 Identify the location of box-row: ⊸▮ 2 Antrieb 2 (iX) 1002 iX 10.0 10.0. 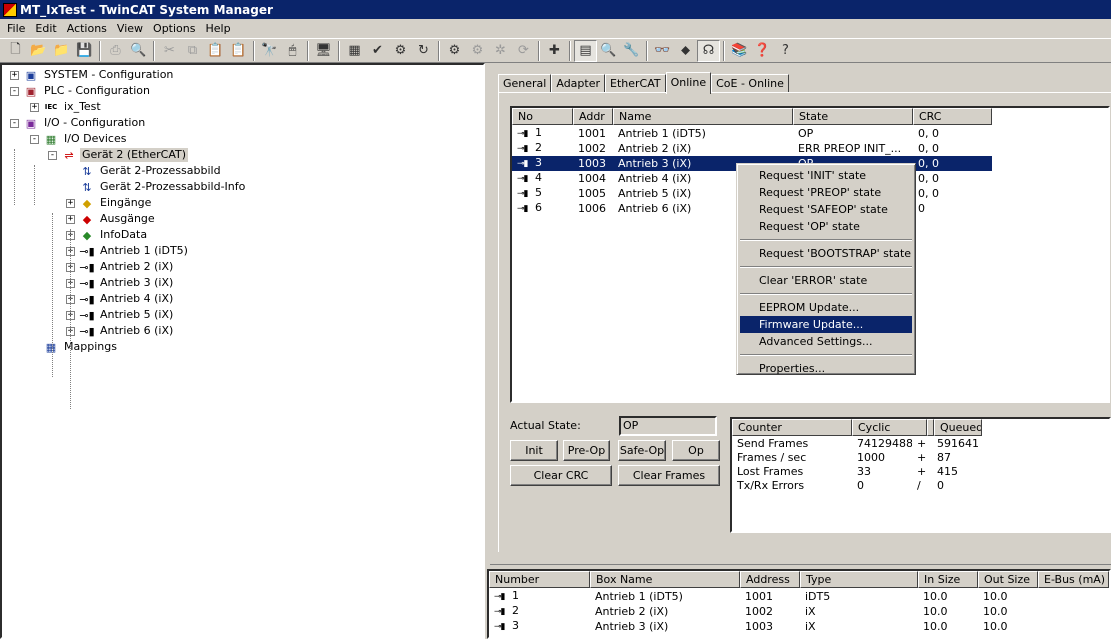
(799, 611).